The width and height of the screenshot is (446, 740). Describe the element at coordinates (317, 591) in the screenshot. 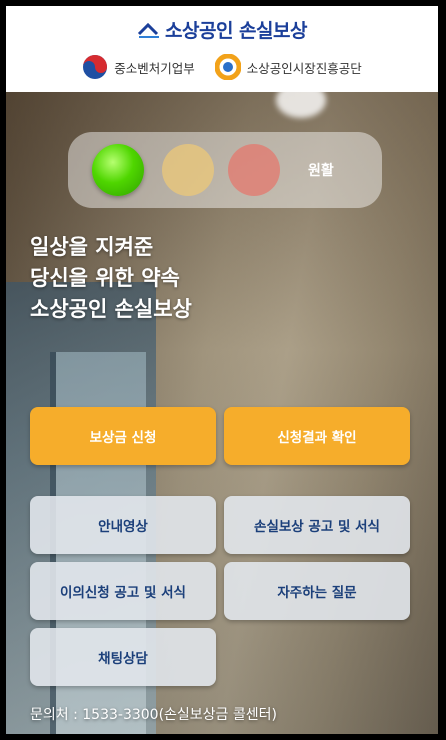

I see `faq-button: 자주하는 질문` at that location.